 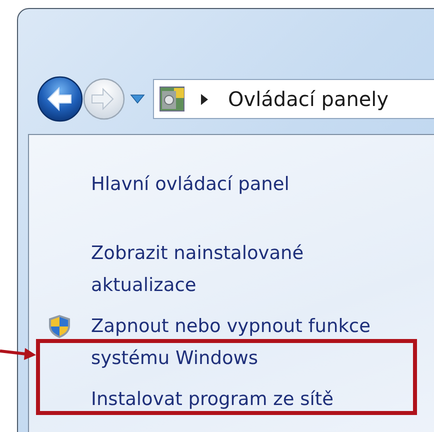 What do you see at coordinates (59, 326) in the screenshot?
I see `shield-icon` at bounding box center [59, 326].